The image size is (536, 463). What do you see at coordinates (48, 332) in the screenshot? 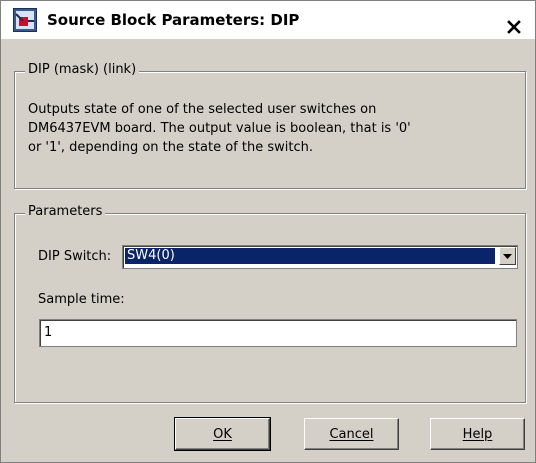
I see `sample-time-value: 1` at bounding box center [48, 332].